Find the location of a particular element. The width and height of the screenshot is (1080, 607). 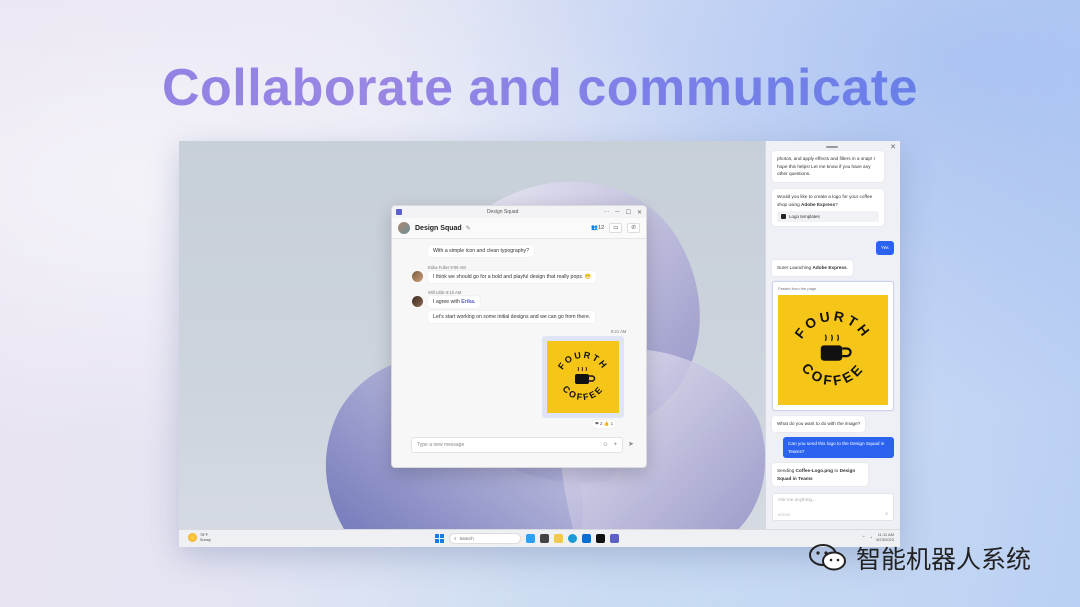

edge-icon is located at coordinates (572, 538).